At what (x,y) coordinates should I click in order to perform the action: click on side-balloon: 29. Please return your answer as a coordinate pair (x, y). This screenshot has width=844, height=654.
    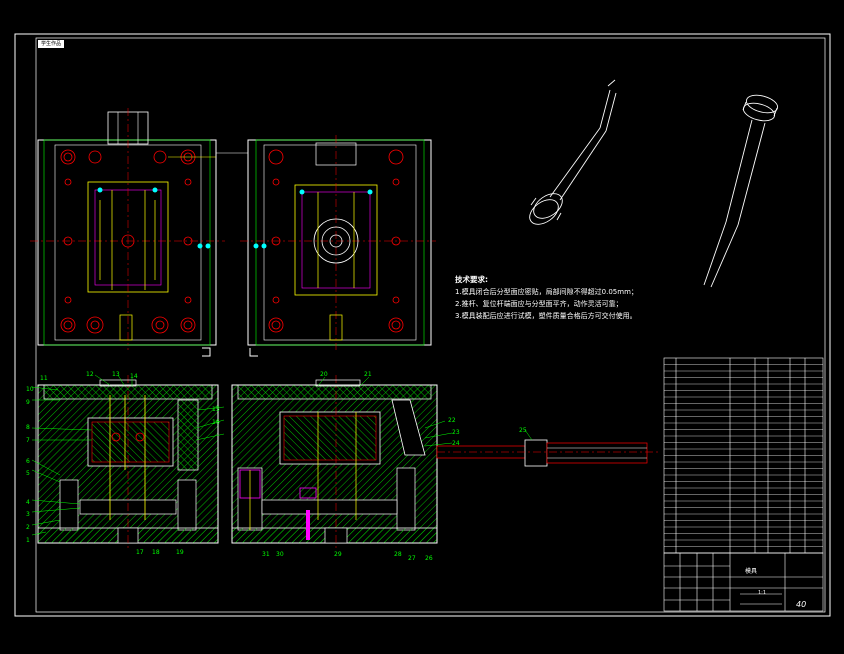
    Looking at the image, I should click on (338, 554).